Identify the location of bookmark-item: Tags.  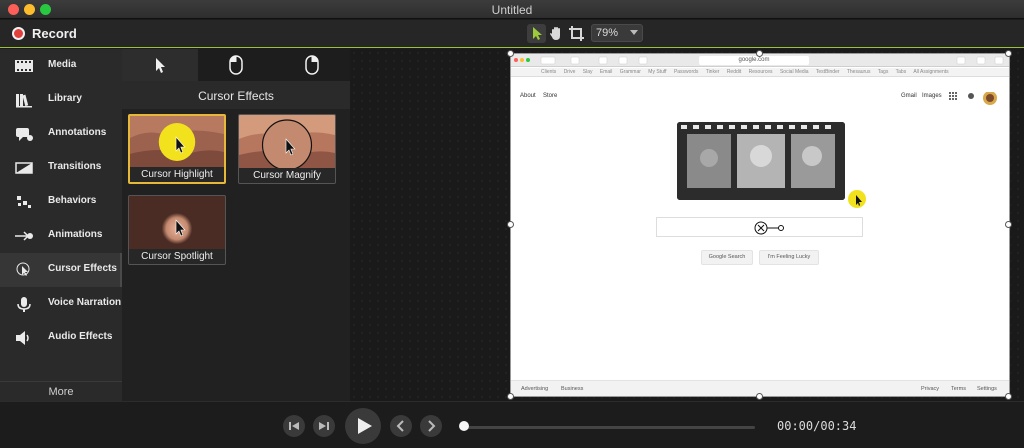
(883, 72).